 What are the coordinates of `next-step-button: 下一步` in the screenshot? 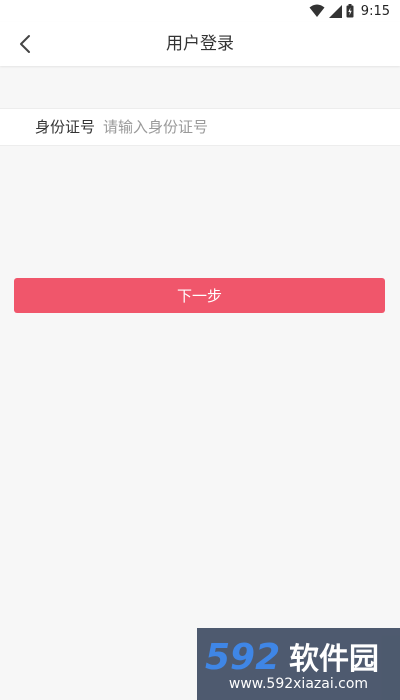 It's located at (199, 295).